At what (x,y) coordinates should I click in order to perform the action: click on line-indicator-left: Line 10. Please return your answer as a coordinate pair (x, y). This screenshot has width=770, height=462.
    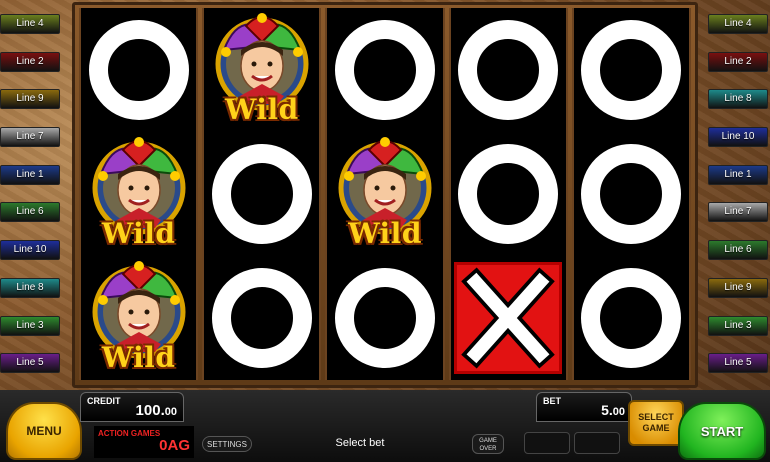
    Looking at the image, I should click on (30, 250).